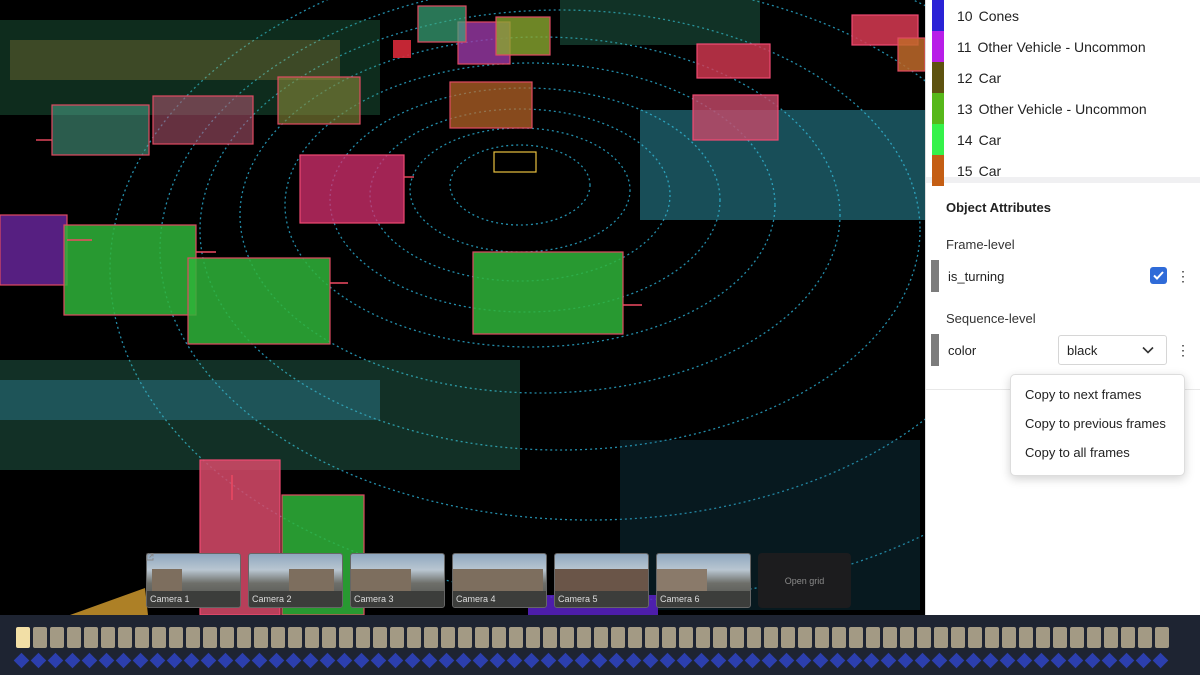 Image resolution: width=1200 pixels, height=675 pixels. Describe the element at coordinates (1097, 401) in the screenshot. I see `menu-item-copy-next: Copy to next frames` at that location.